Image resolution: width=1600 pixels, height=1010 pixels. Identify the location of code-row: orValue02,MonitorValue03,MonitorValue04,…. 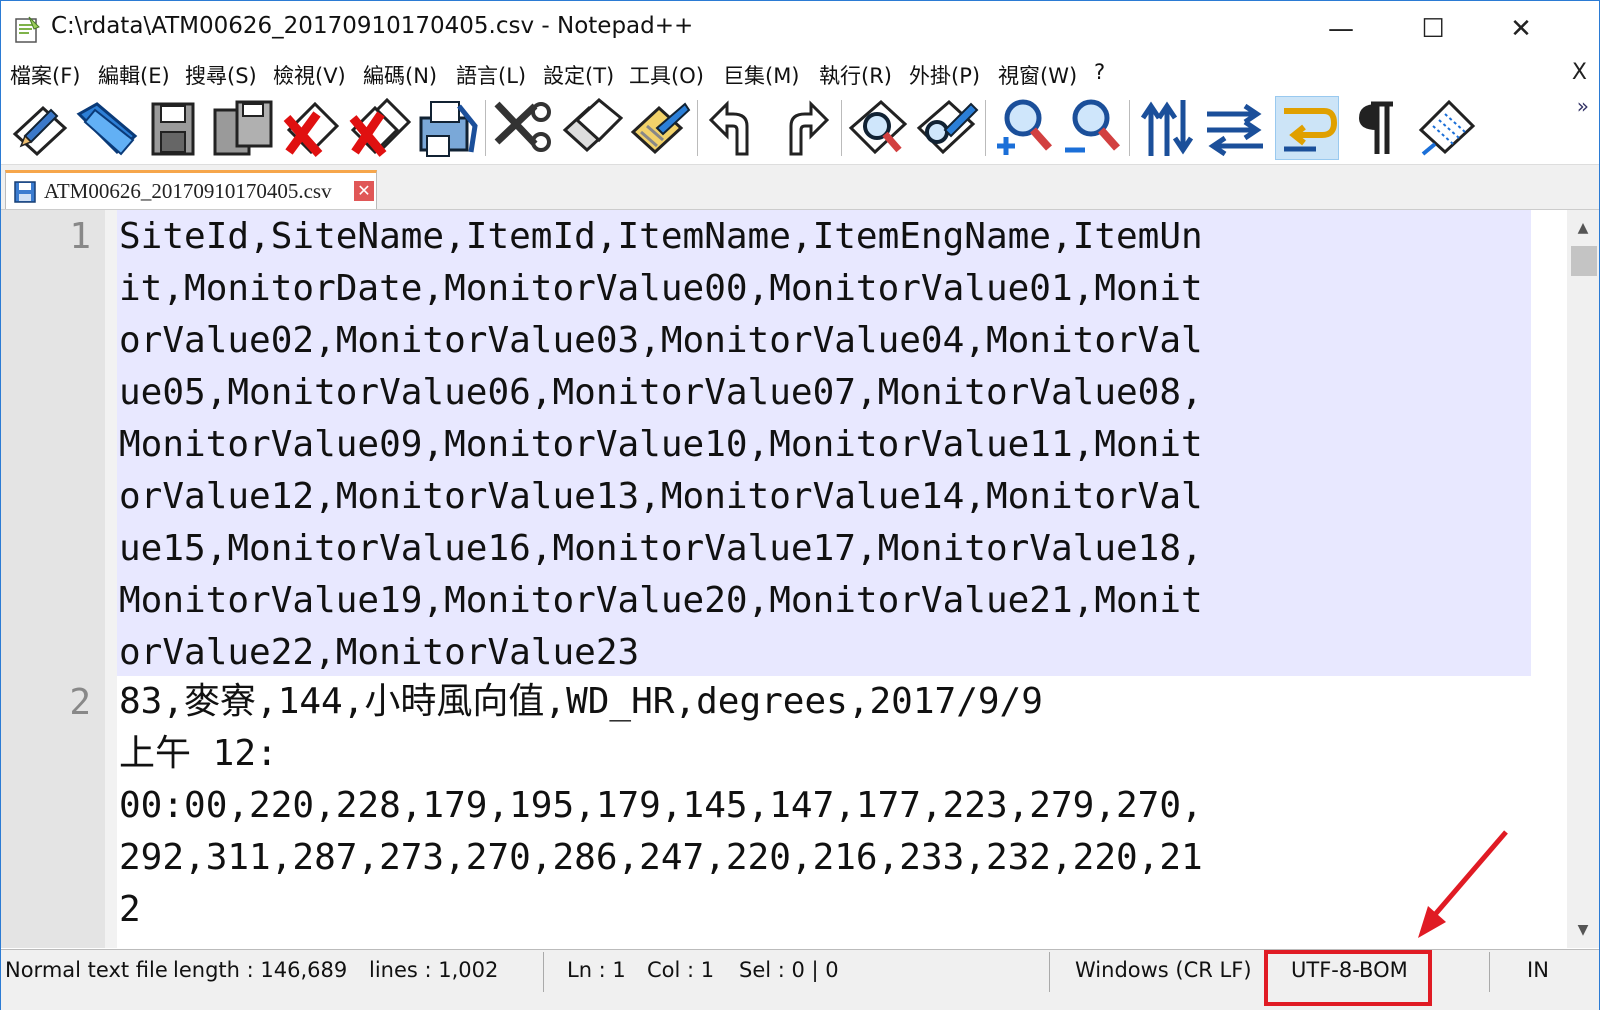
(661, 340).